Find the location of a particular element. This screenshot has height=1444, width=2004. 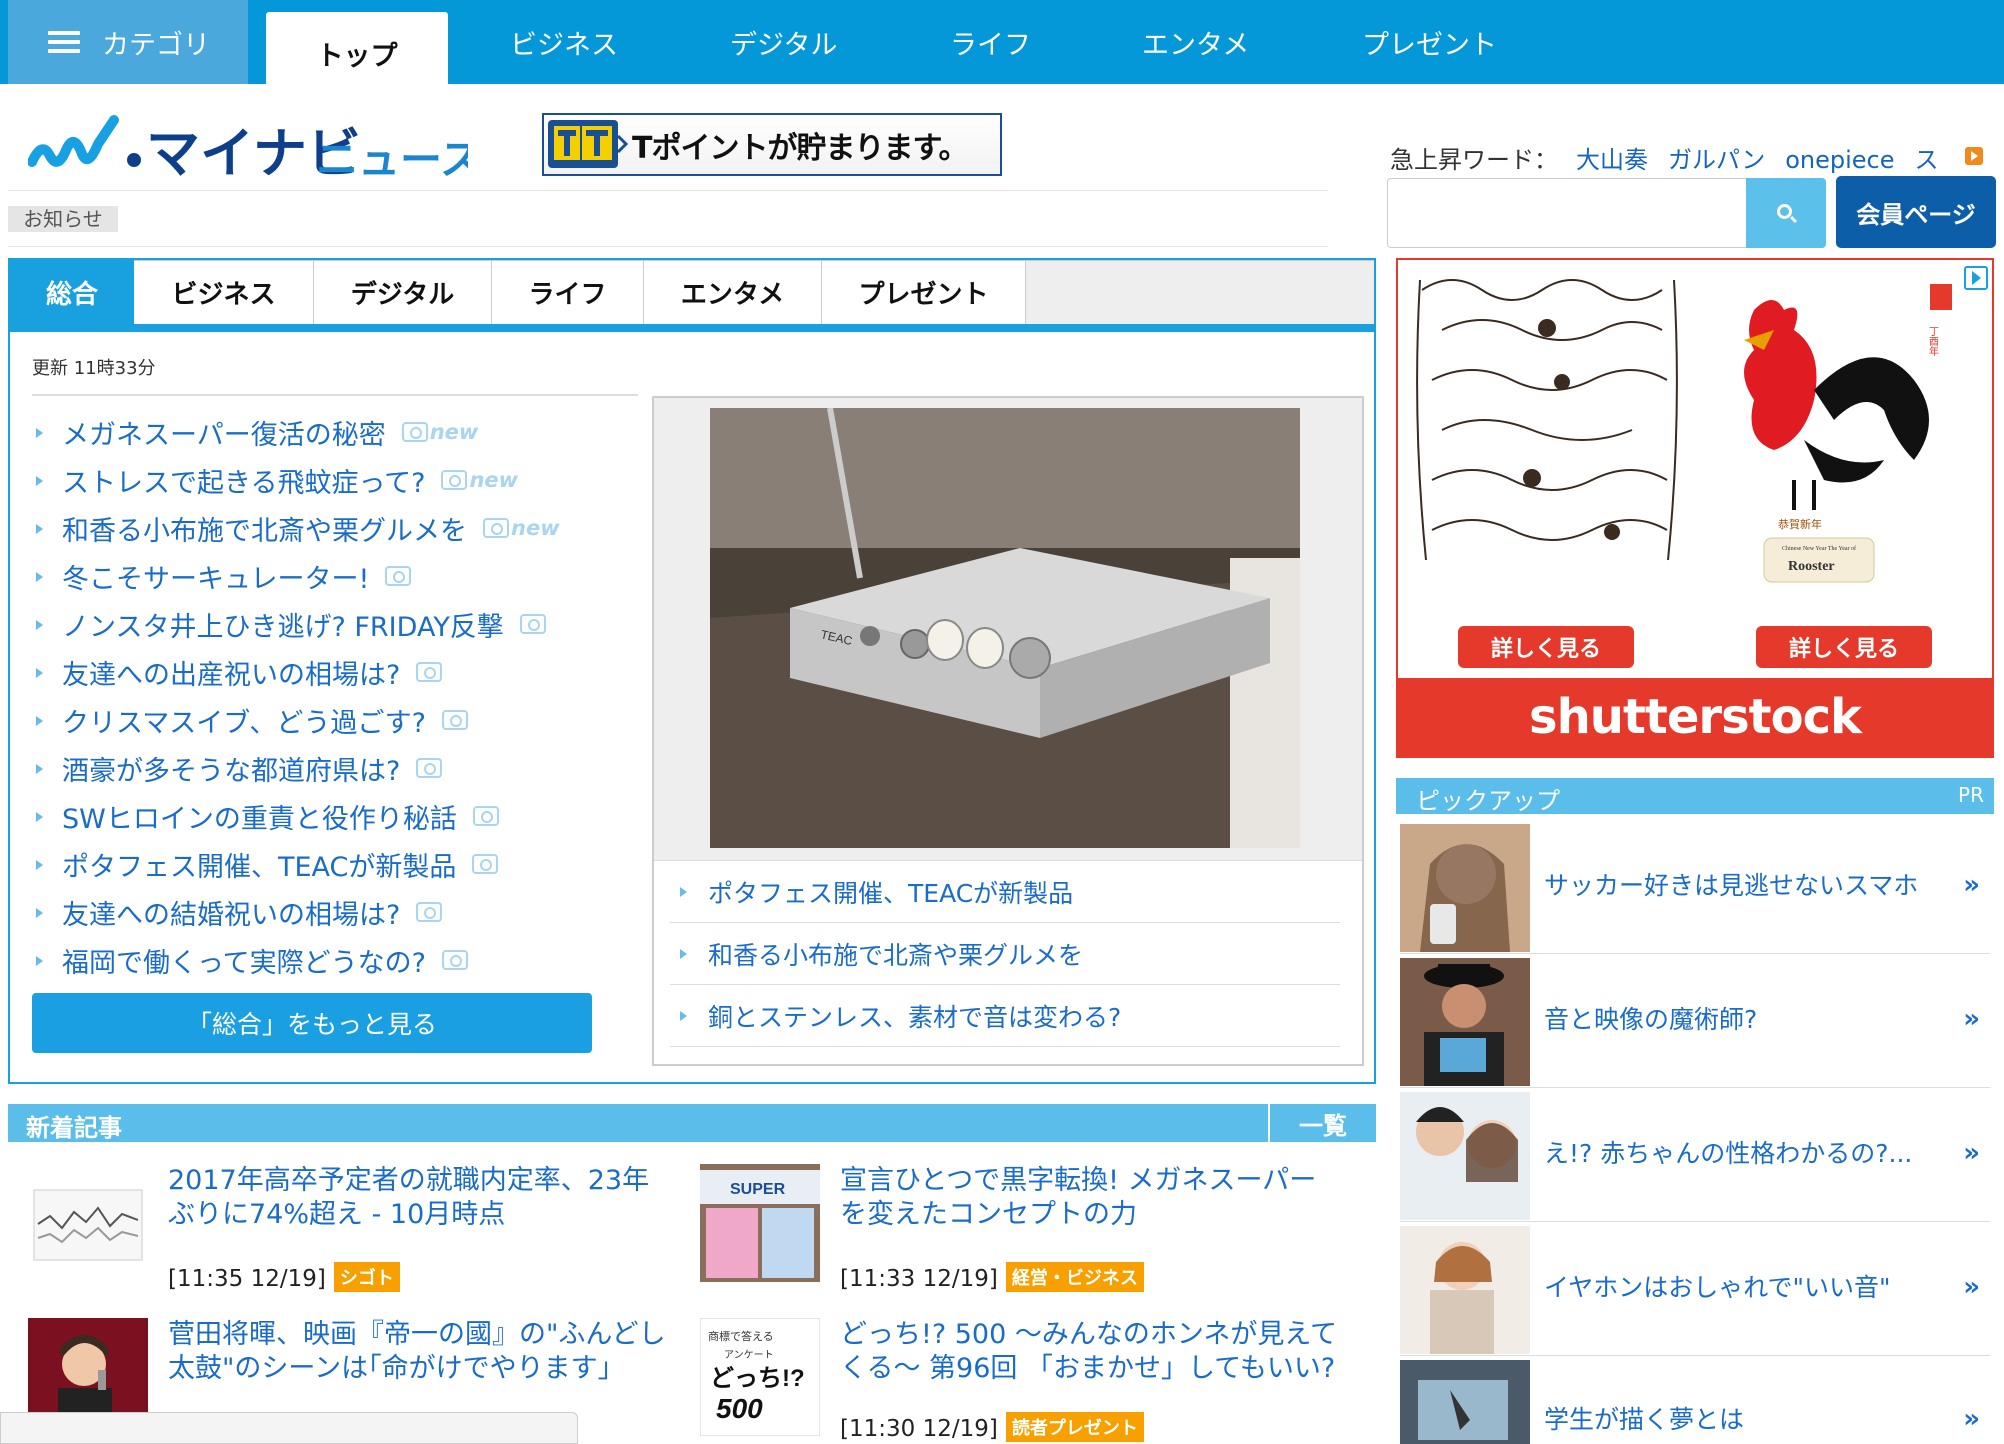

pickup-item: 音と映像の魔術師? » is located at coordinates (1695, 1021).